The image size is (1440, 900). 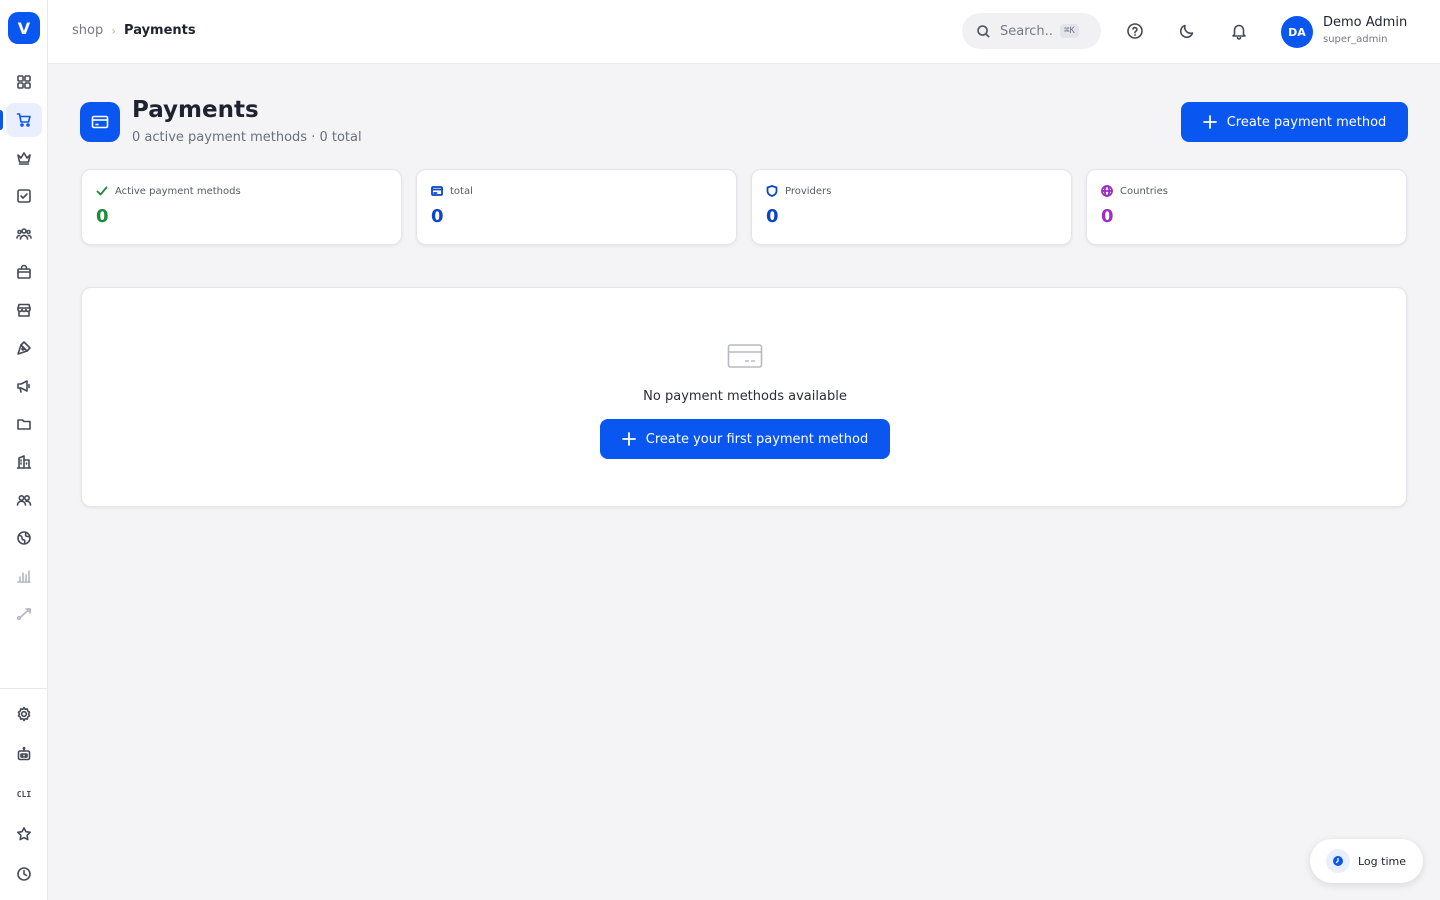 I want to click on log-time-label: Log time, so click(x=1382, y=861).